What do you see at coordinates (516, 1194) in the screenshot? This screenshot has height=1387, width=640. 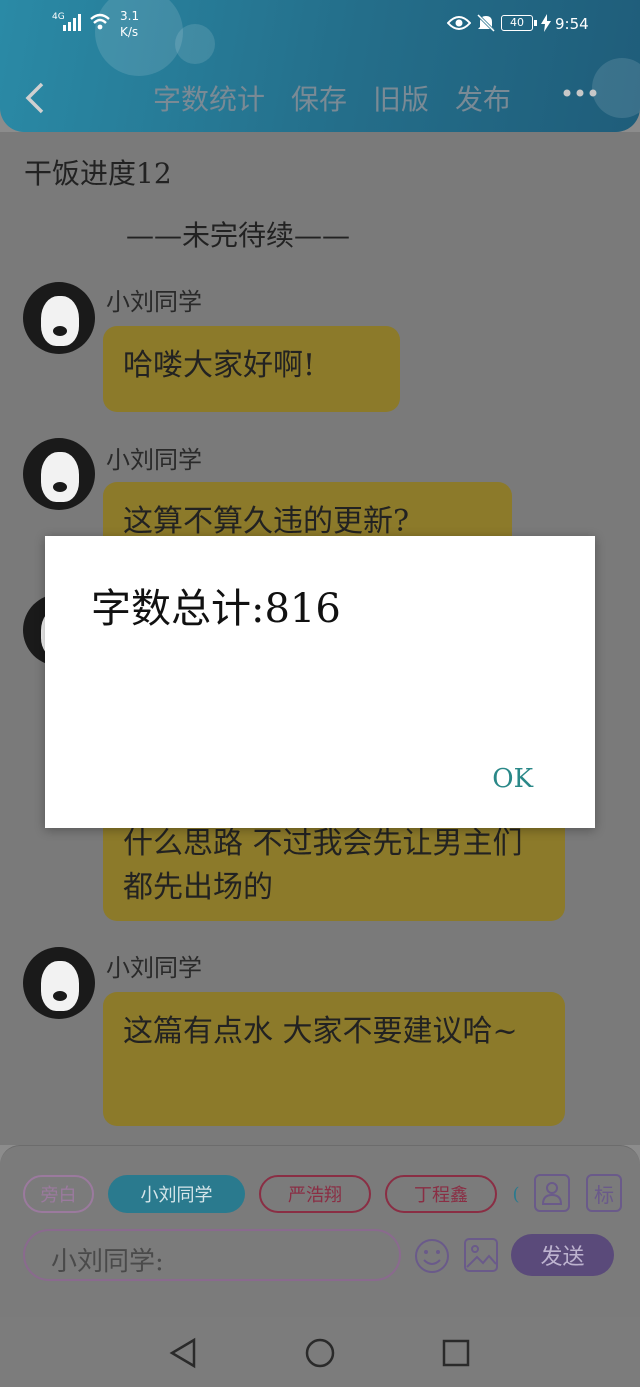 I see `role-chip-more: (` at bounding box center [516, 1194].